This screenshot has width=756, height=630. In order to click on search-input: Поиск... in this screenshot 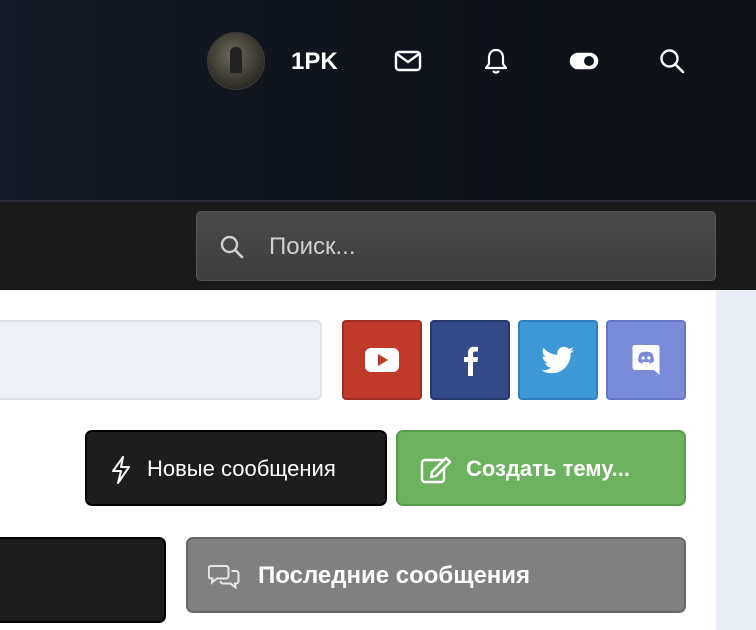, I will do `click(456, 246)`.